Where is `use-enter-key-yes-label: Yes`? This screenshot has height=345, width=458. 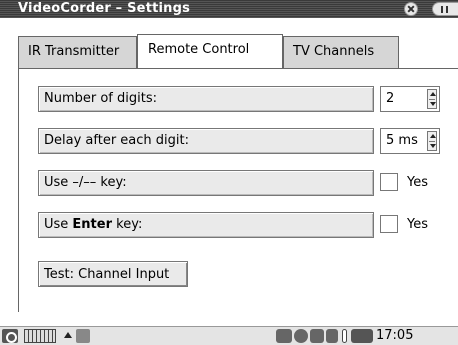
use-enter-key-yes-label: Yes is located at coordinates (417, 224).